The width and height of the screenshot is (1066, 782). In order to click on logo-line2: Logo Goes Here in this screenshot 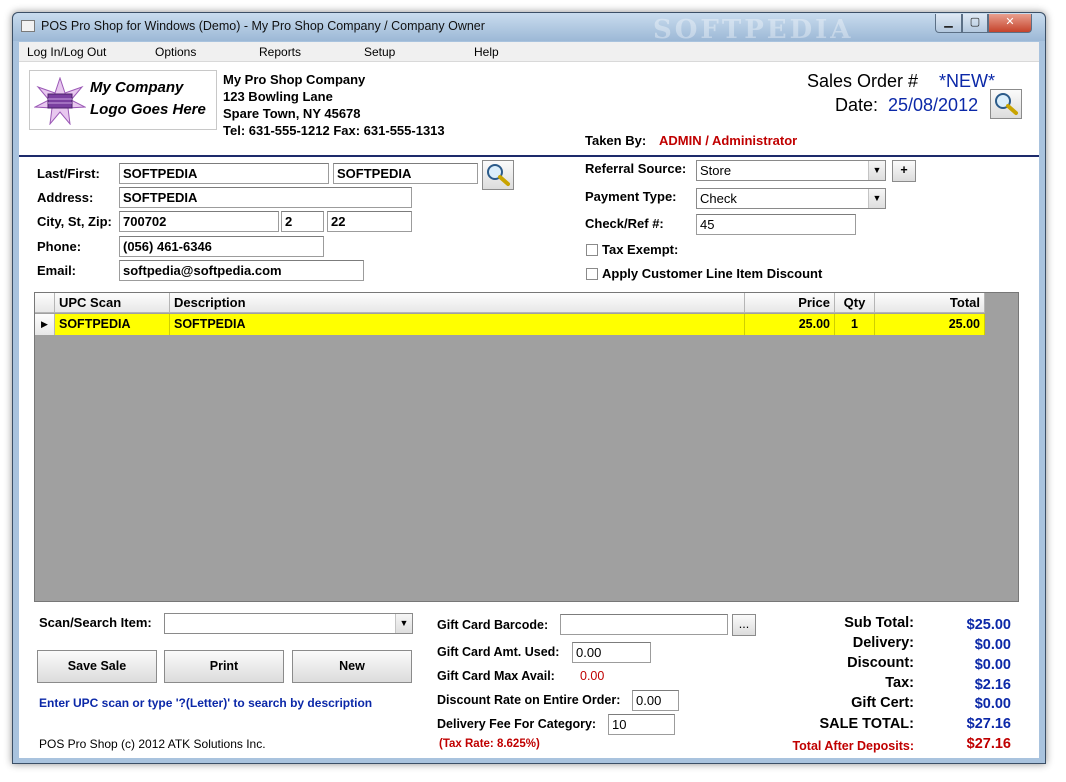, I will do `click(148, 109)`.